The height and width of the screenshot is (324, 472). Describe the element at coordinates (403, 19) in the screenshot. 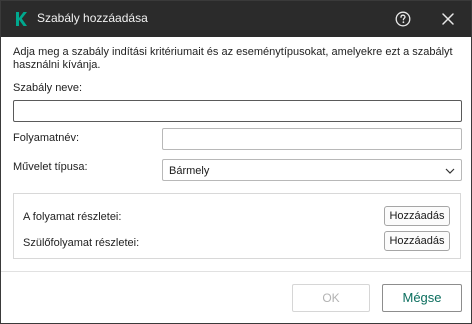

I see `help-circle-icon` at that location.